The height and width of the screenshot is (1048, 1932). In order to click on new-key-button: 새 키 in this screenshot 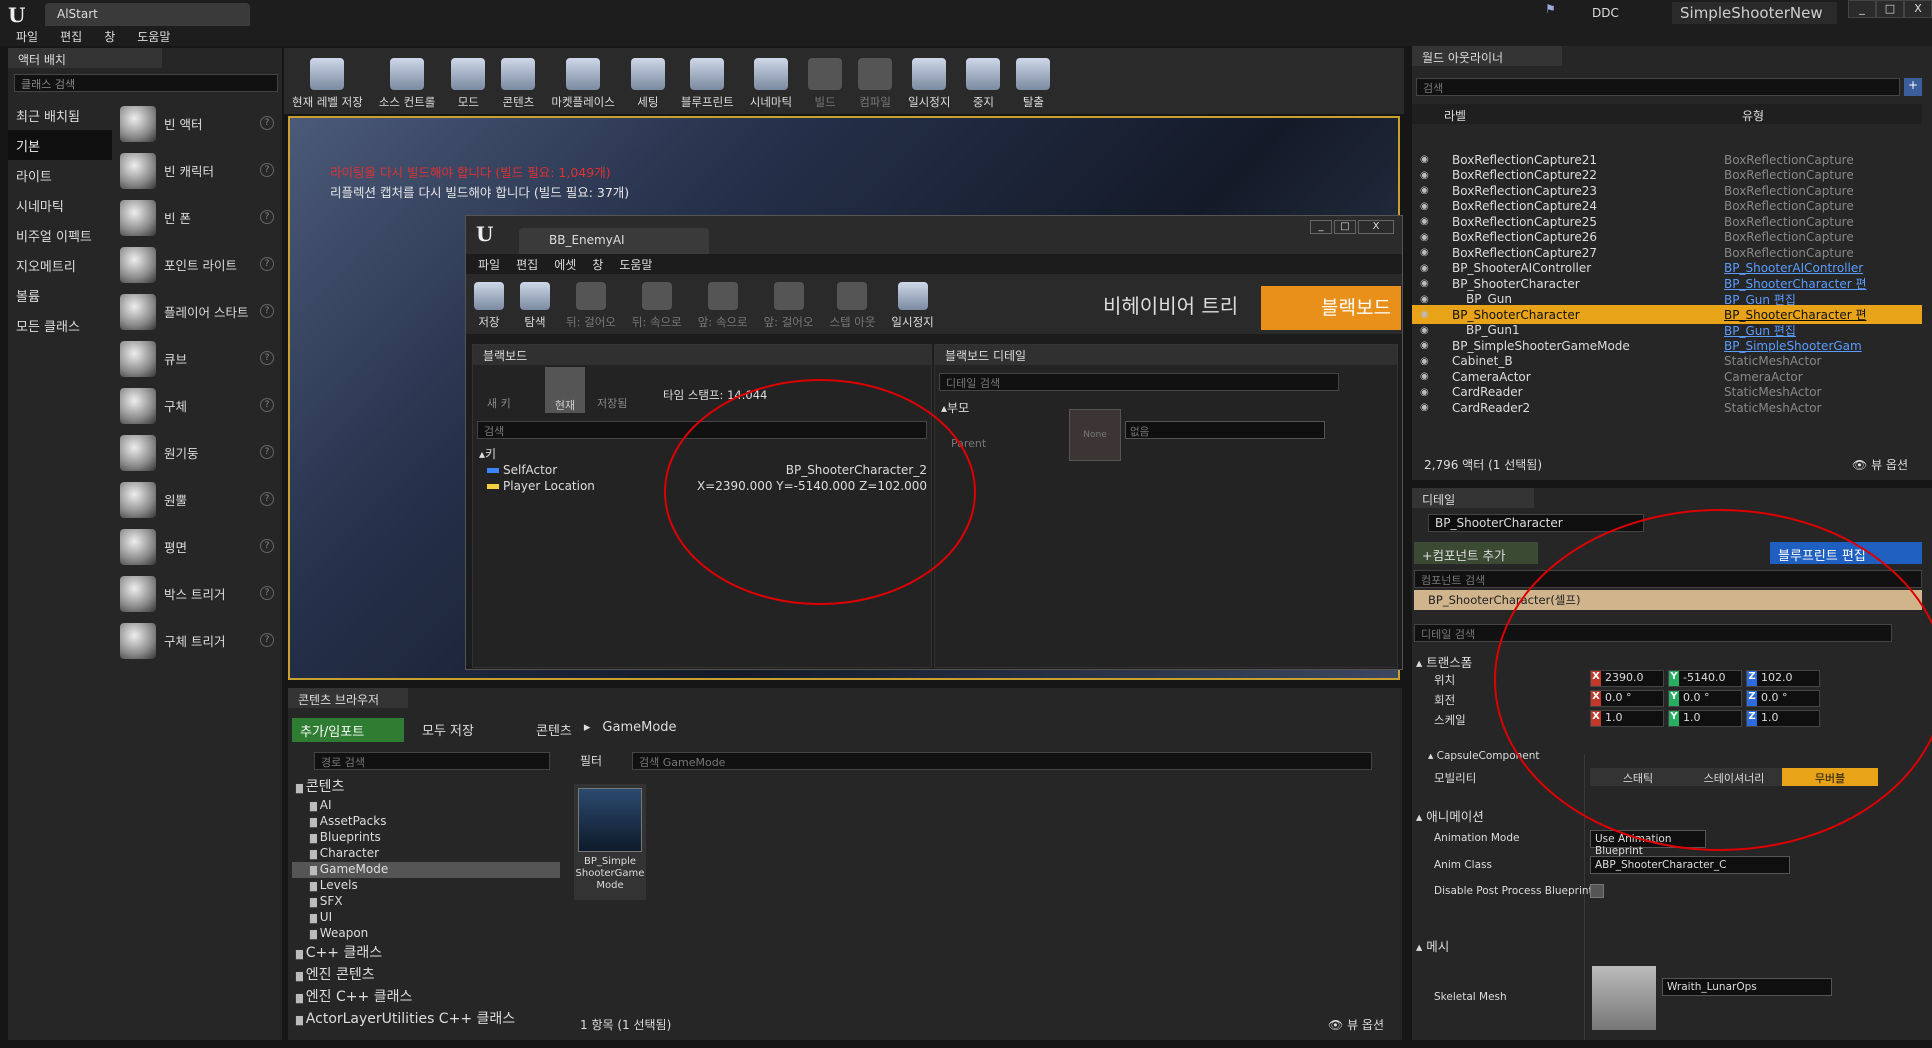, I will do `click(499, 403)`.